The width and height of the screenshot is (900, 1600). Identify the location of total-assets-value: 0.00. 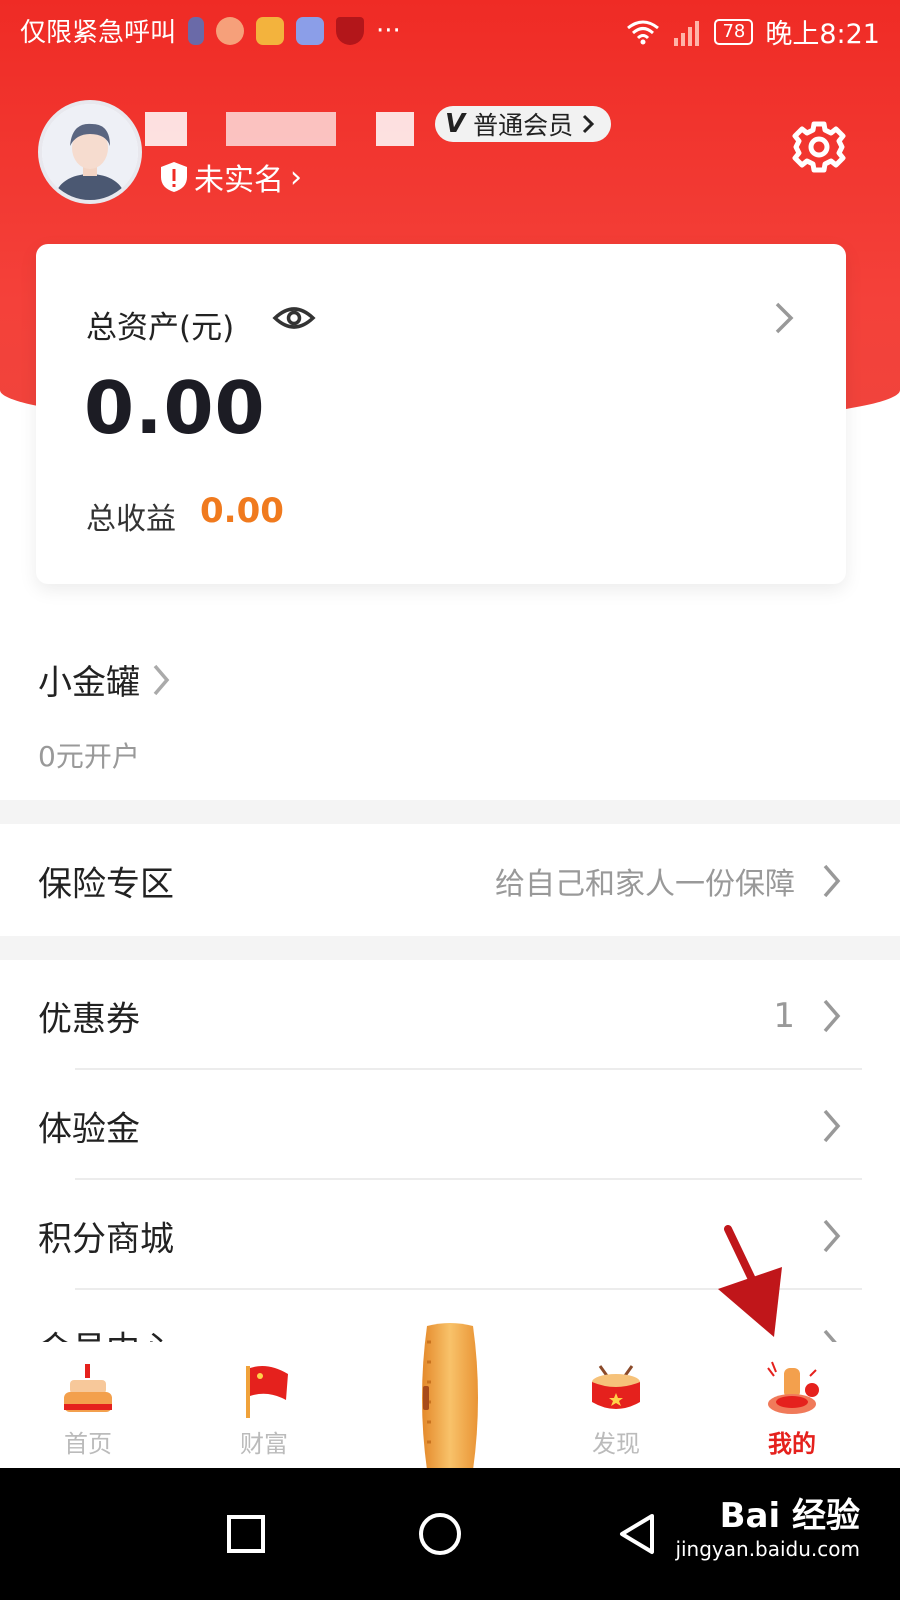
(175, 408).